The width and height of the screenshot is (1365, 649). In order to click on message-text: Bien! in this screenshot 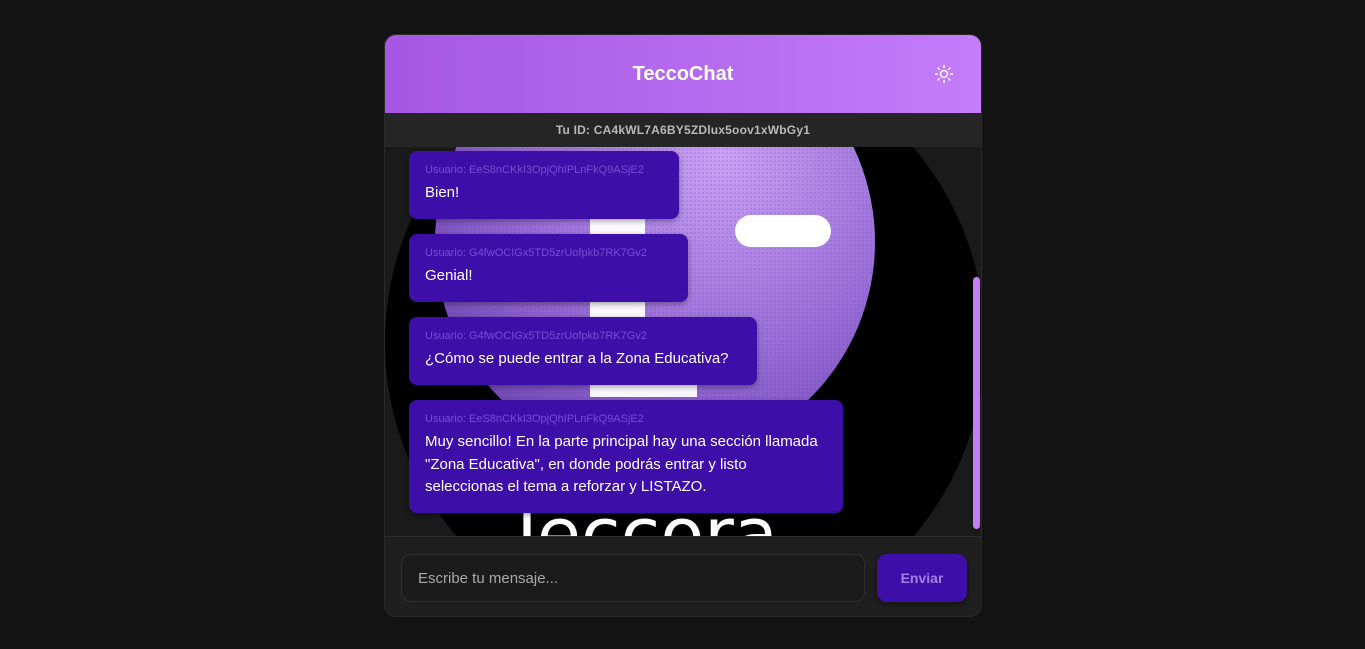, I will do `click(442, 192)`.